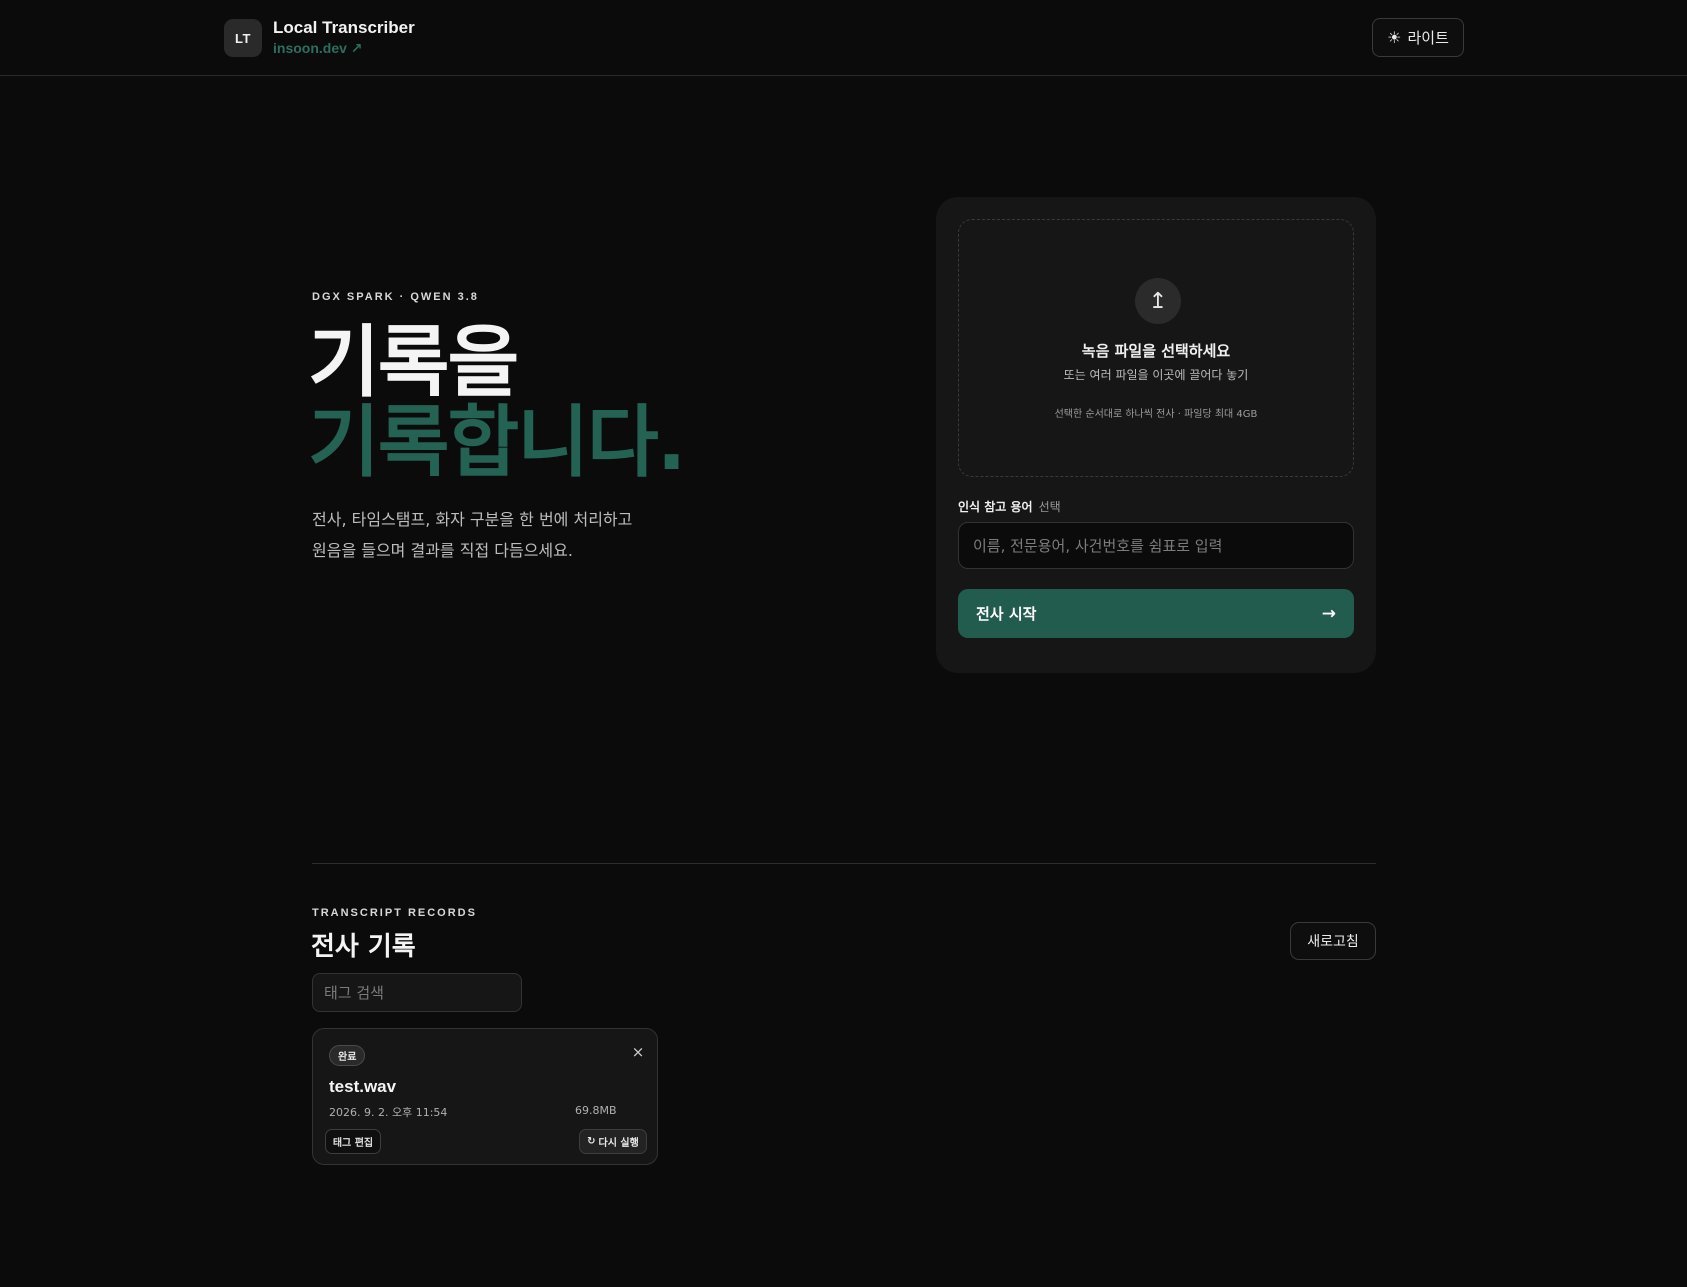 Image resolution: width=1687 pixels, height=1287 pixels. What do you see at coordinates (318, 48) in the screenshot?
I see `site-link: insoon.dev ↗` at bounding box center [318, 48].